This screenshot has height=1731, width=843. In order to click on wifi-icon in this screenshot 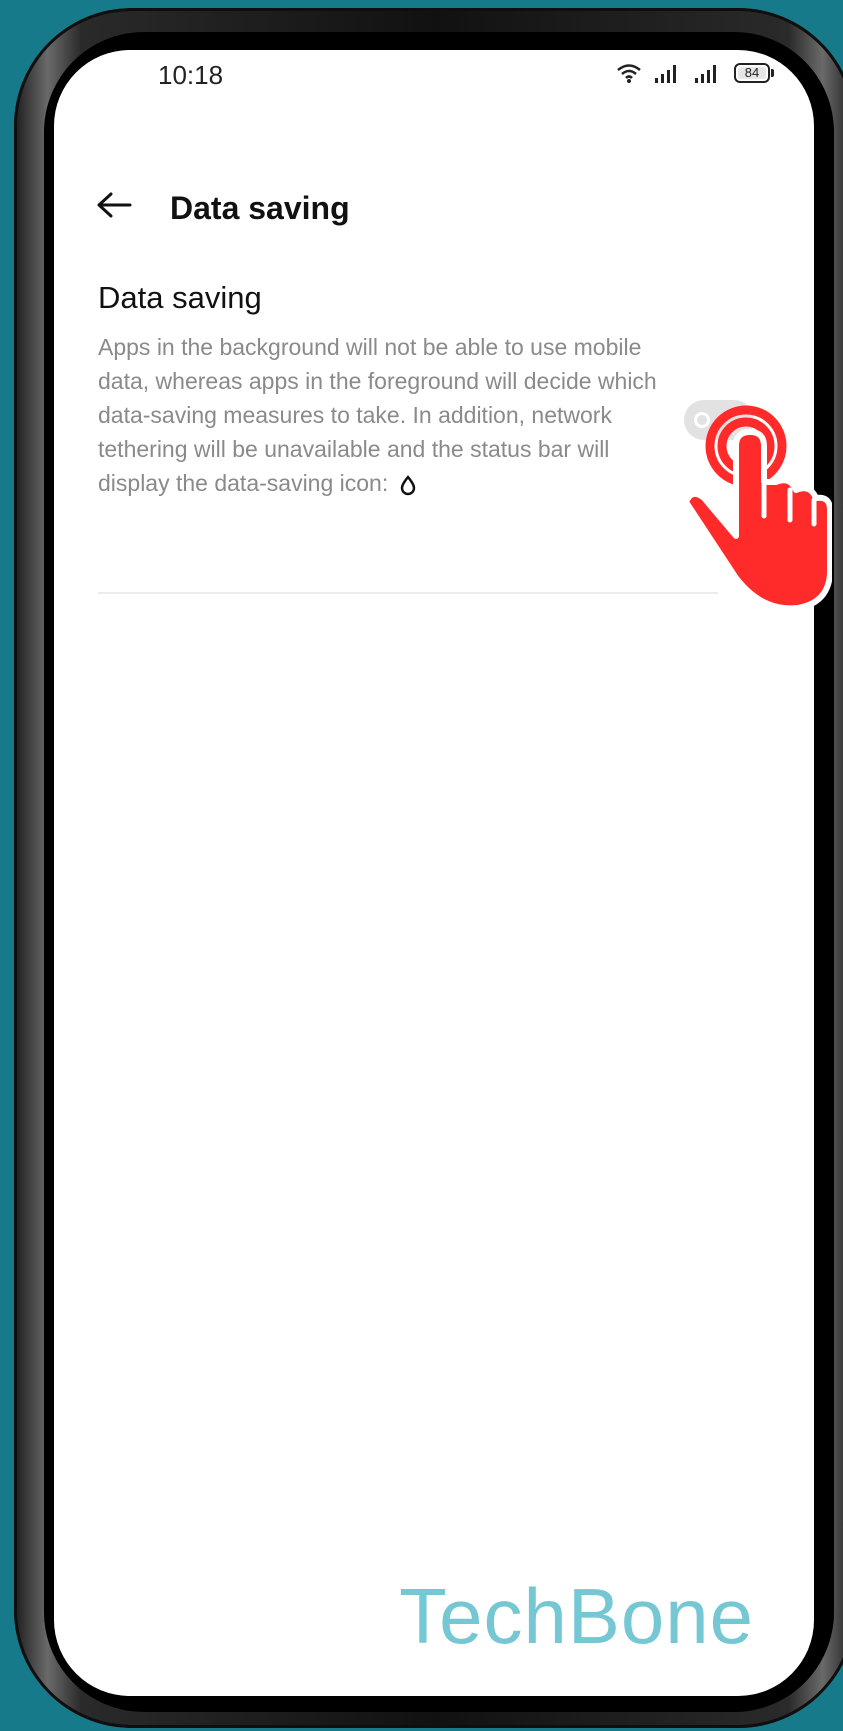, I will do `click(629, 73)`.